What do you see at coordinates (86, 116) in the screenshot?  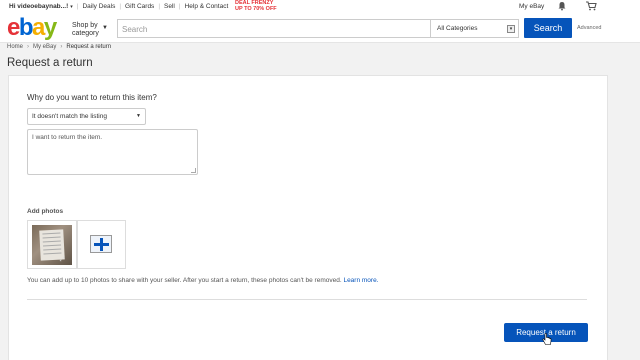 I see `return-reason-select: It doesn't match the listing ▼` at bounding box center [86, 116].